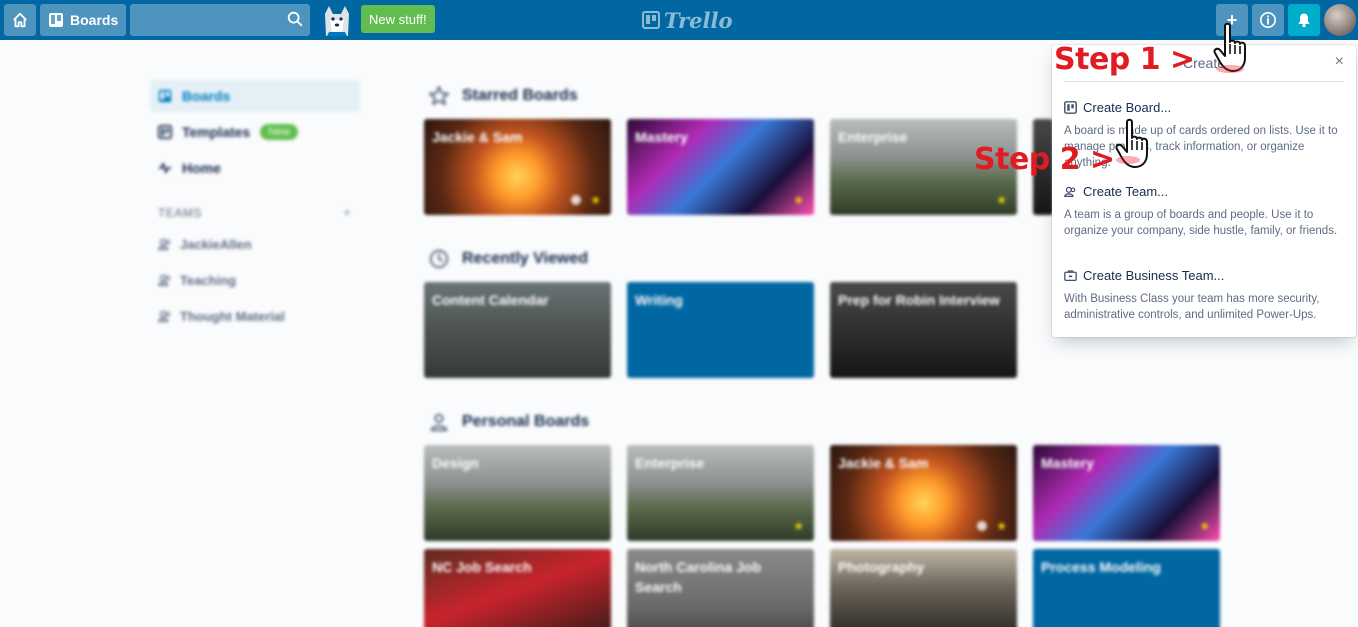 Image resolution: width=1358 pixels, height=627 pixels. I want to click on trello-logo-text: Trello, so click(698, 20).